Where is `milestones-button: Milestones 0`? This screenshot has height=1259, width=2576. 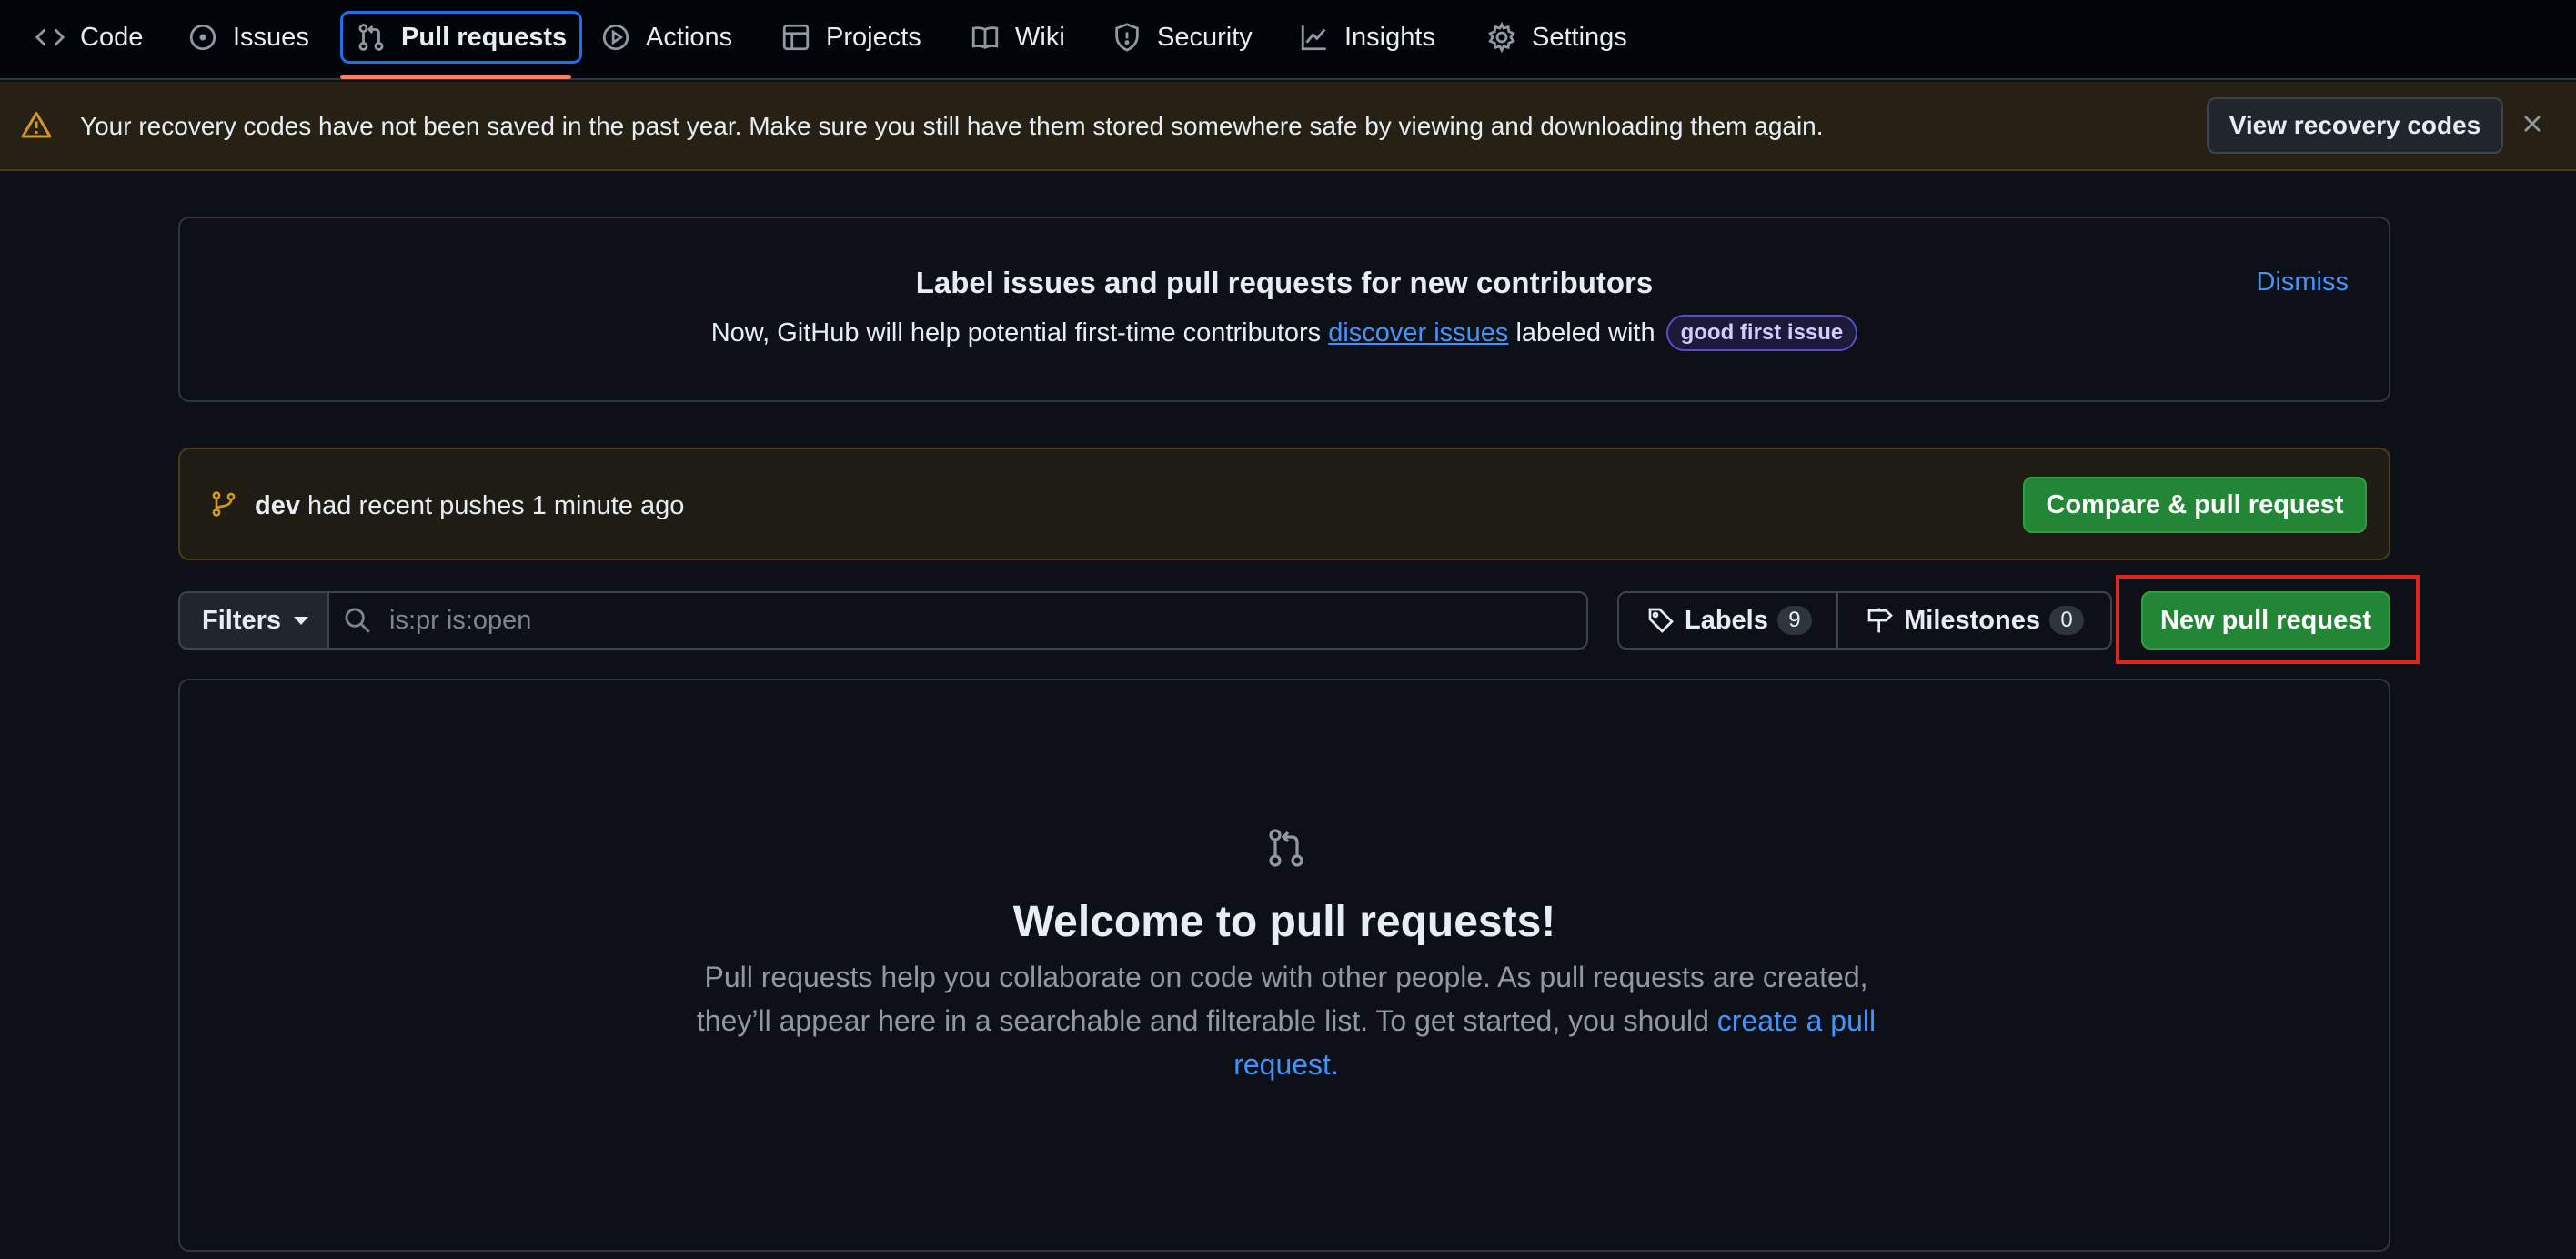
milestones-button: Milestones 0 is located at coordinates (1974, 620).